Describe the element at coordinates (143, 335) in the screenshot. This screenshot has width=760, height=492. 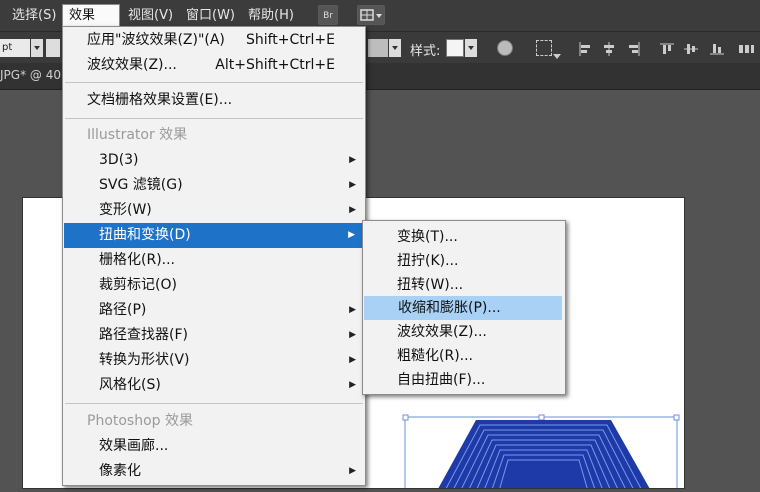
I see `menu-item-label: 路径查找器(F)` at that location.